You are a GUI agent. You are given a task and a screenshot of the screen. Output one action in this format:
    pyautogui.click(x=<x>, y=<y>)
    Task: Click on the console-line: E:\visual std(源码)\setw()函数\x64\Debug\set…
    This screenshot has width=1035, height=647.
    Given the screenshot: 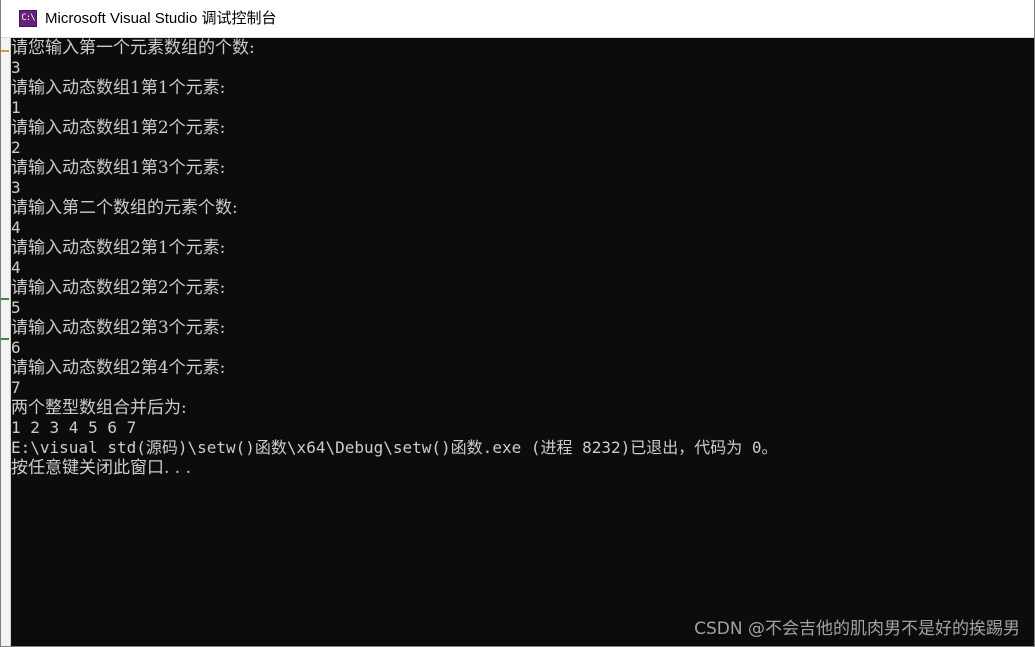 What is the action you would take?
    pyautogui.click(x=394, y=447)
    